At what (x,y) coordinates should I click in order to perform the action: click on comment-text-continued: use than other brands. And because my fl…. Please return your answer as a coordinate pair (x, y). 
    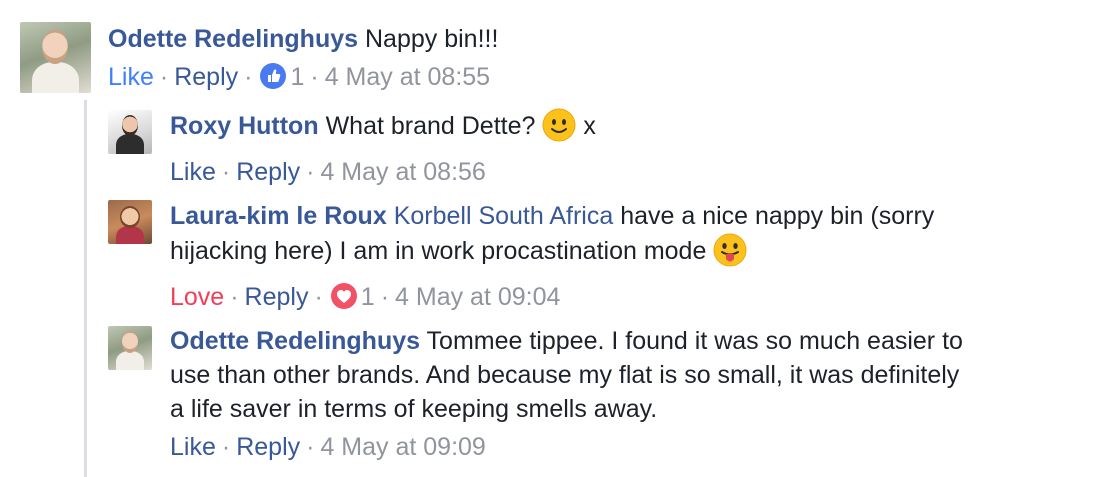
    Looking at the image, I should click on (565, 375).